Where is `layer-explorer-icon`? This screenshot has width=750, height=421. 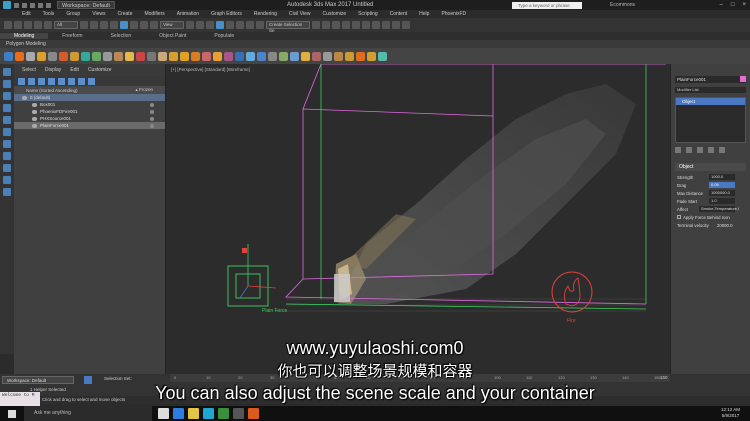 layer-explorer-icon is located at coordinates (336, 25).